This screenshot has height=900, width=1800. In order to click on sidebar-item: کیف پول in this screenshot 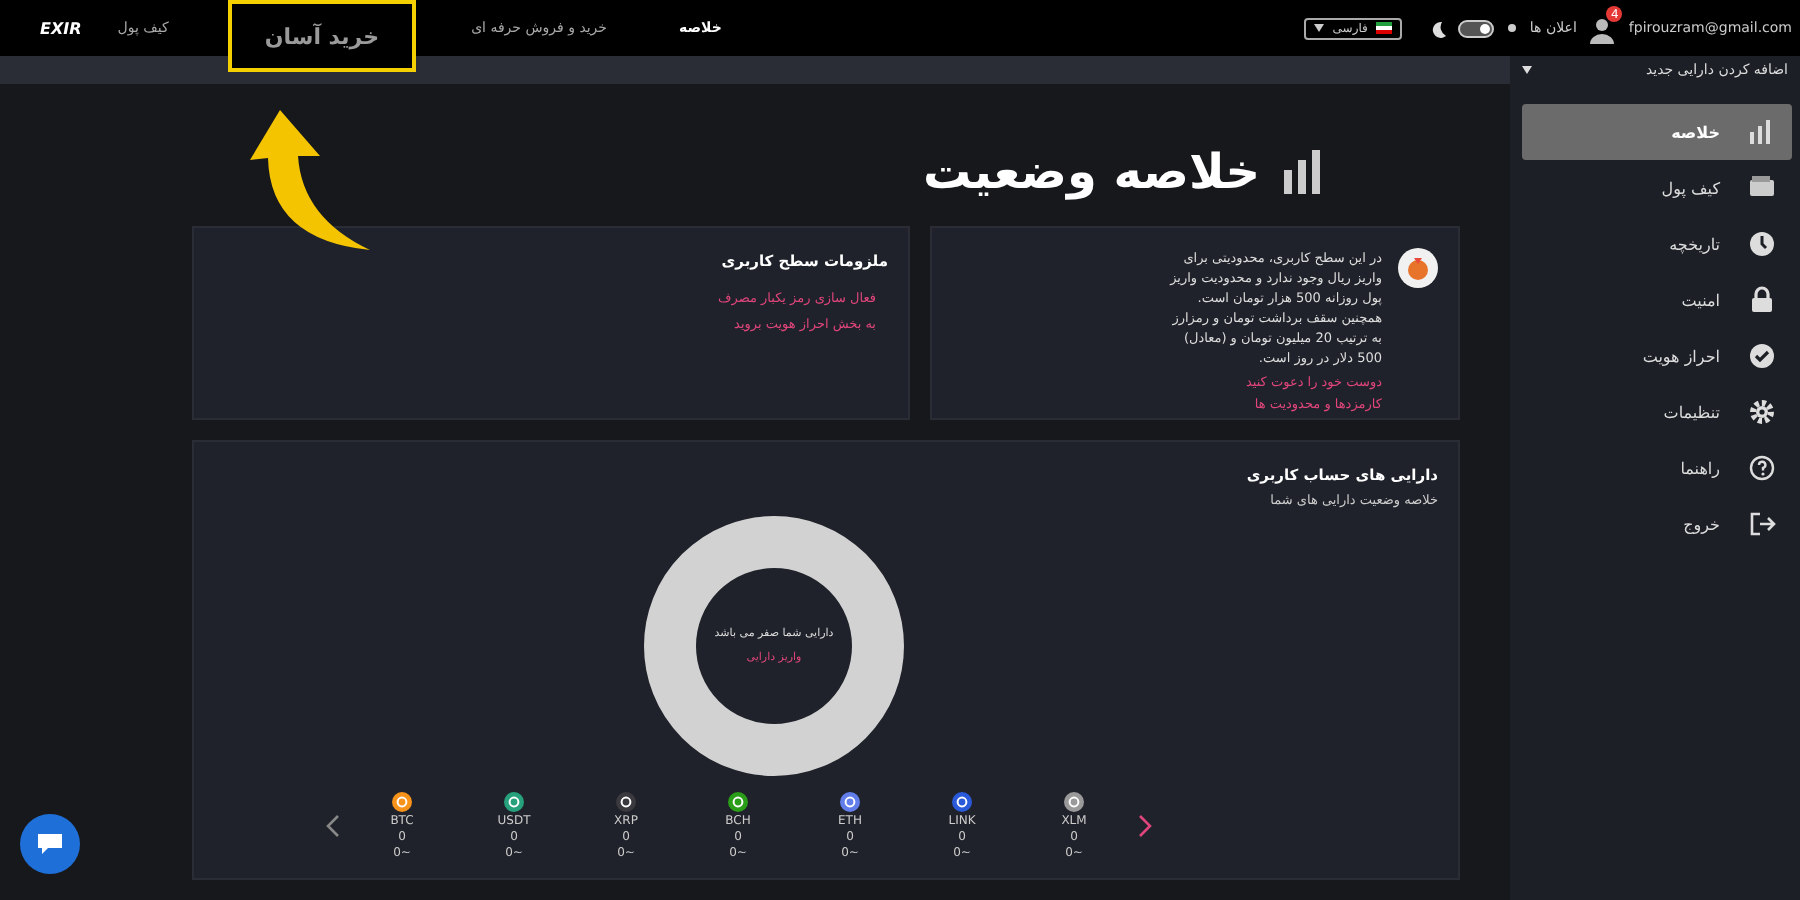, I will do `click(1657, 188)`.